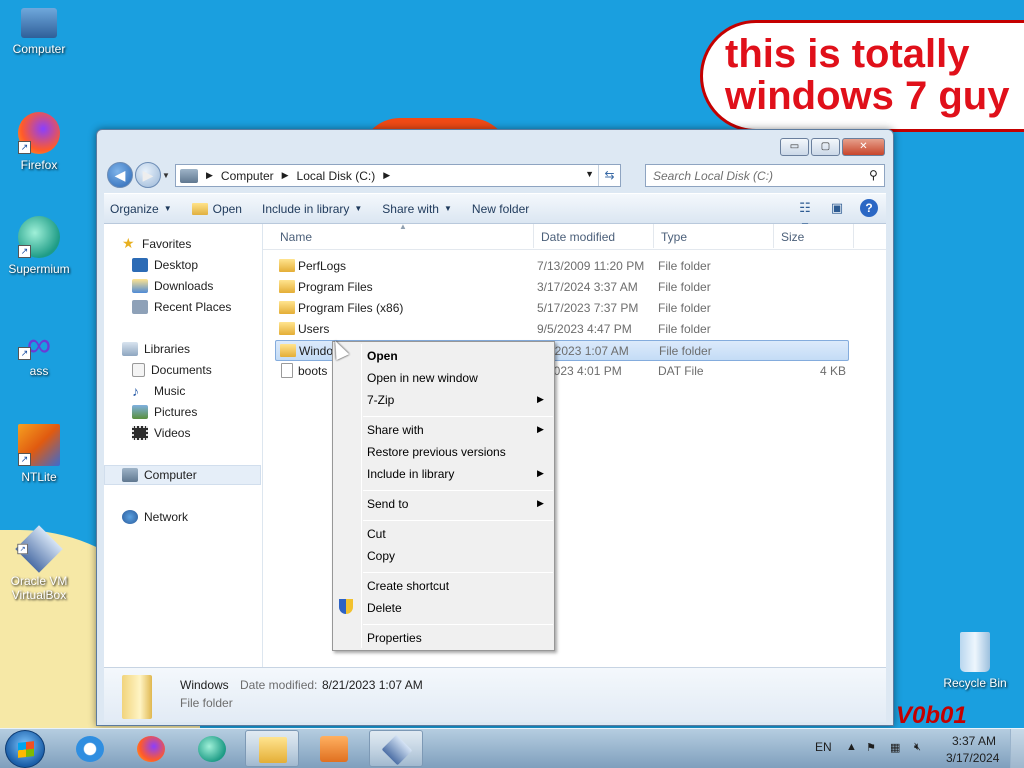 This screenshot has width=1024, height=768. What do you see at coordinates (141, 209) in the screenshot?
I see `organize-button: Organize ▼` at bounding box center [141, 209].